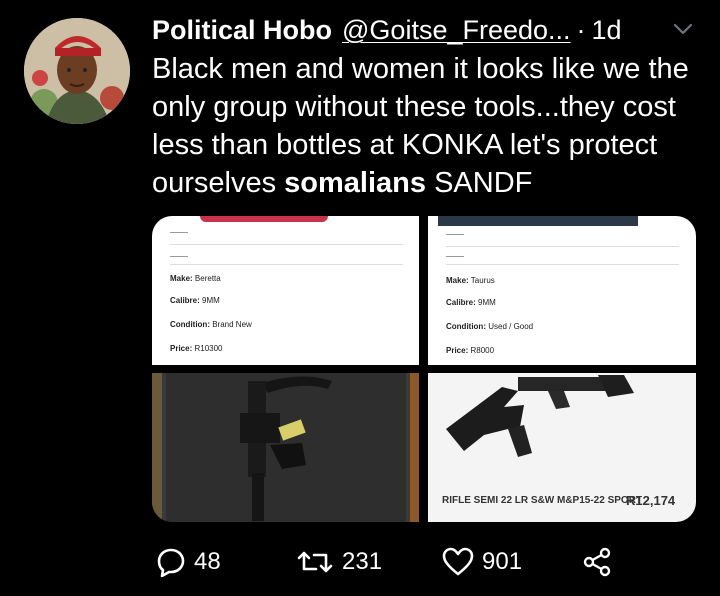 The height and width of the screenshot is (596, 720). Describe the element at coordinates (490, 326) in the screenshot. I see `spec-condition: Condition: Used / Good` at that location.